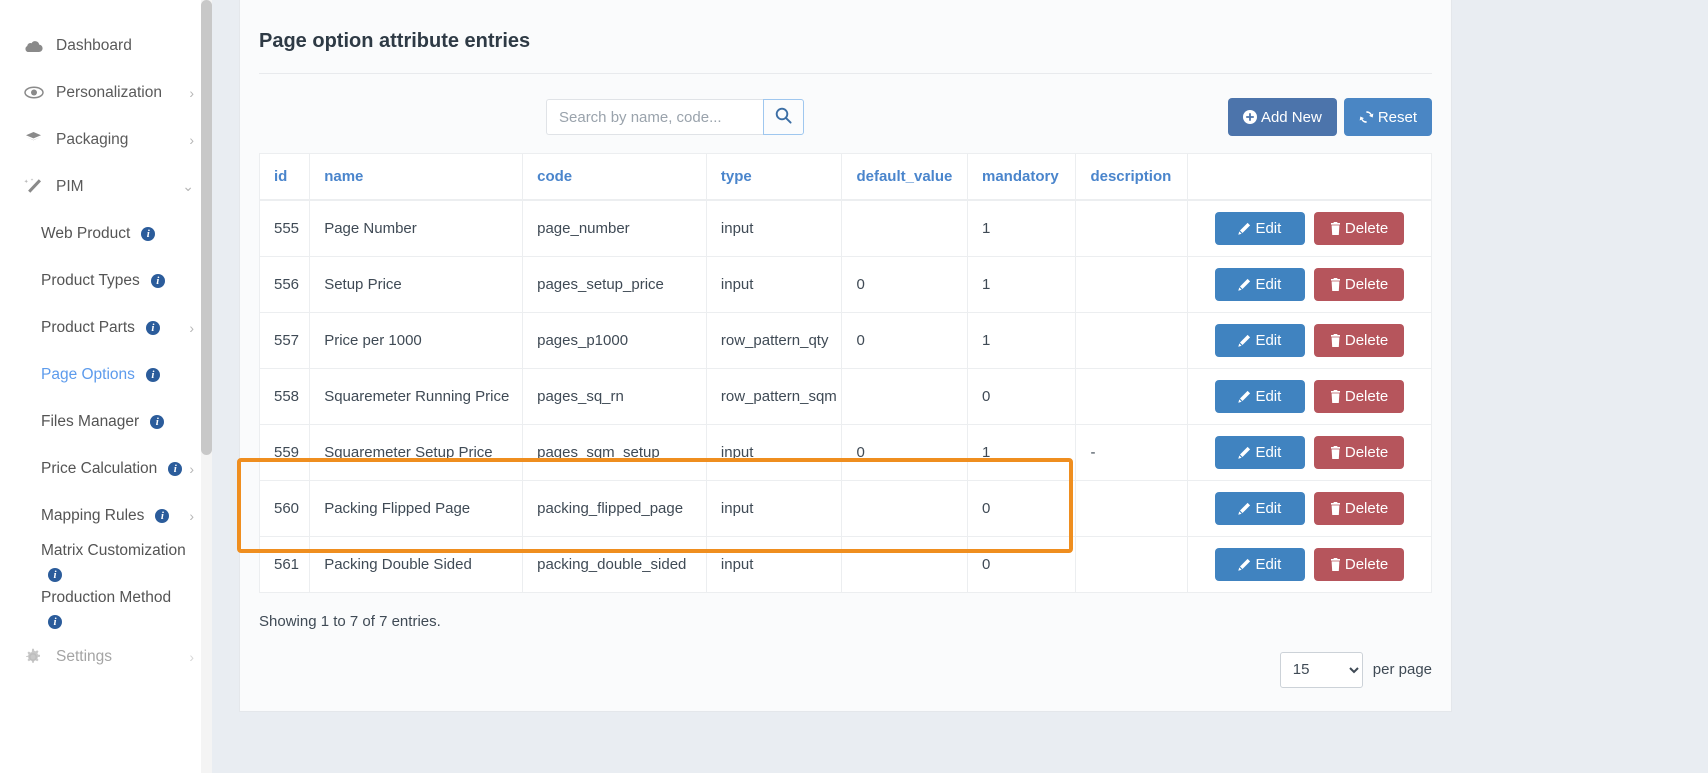 The width and height of the screenshot is (1708, 773). I want to click on column-header-default-value: default_value, so click(904, 177).